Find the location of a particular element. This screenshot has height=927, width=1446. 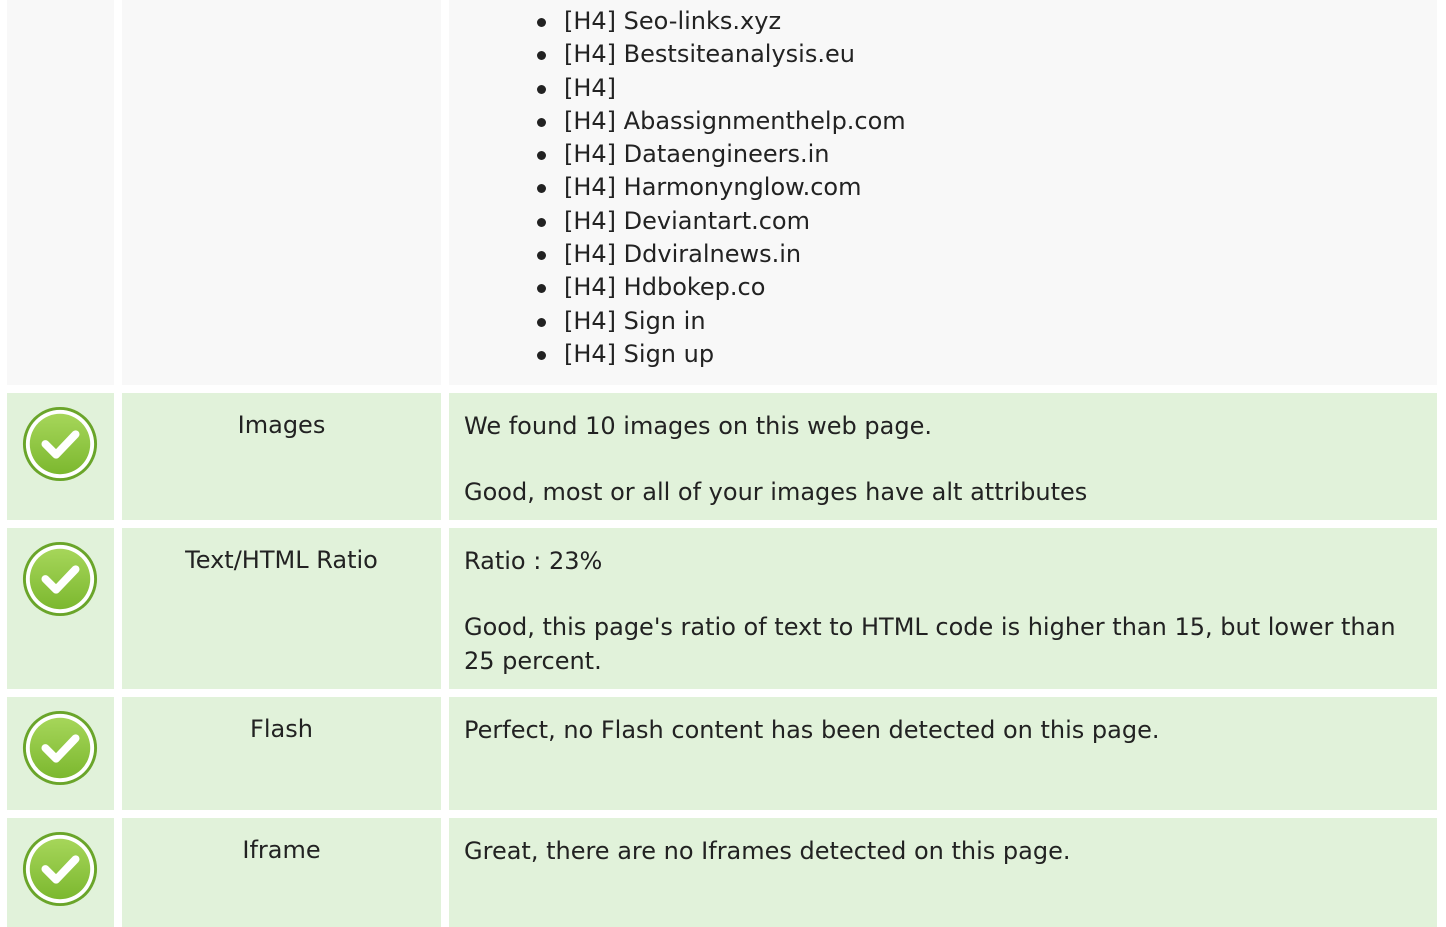

iframe-icon-cell is located at coordinates (60, 872).